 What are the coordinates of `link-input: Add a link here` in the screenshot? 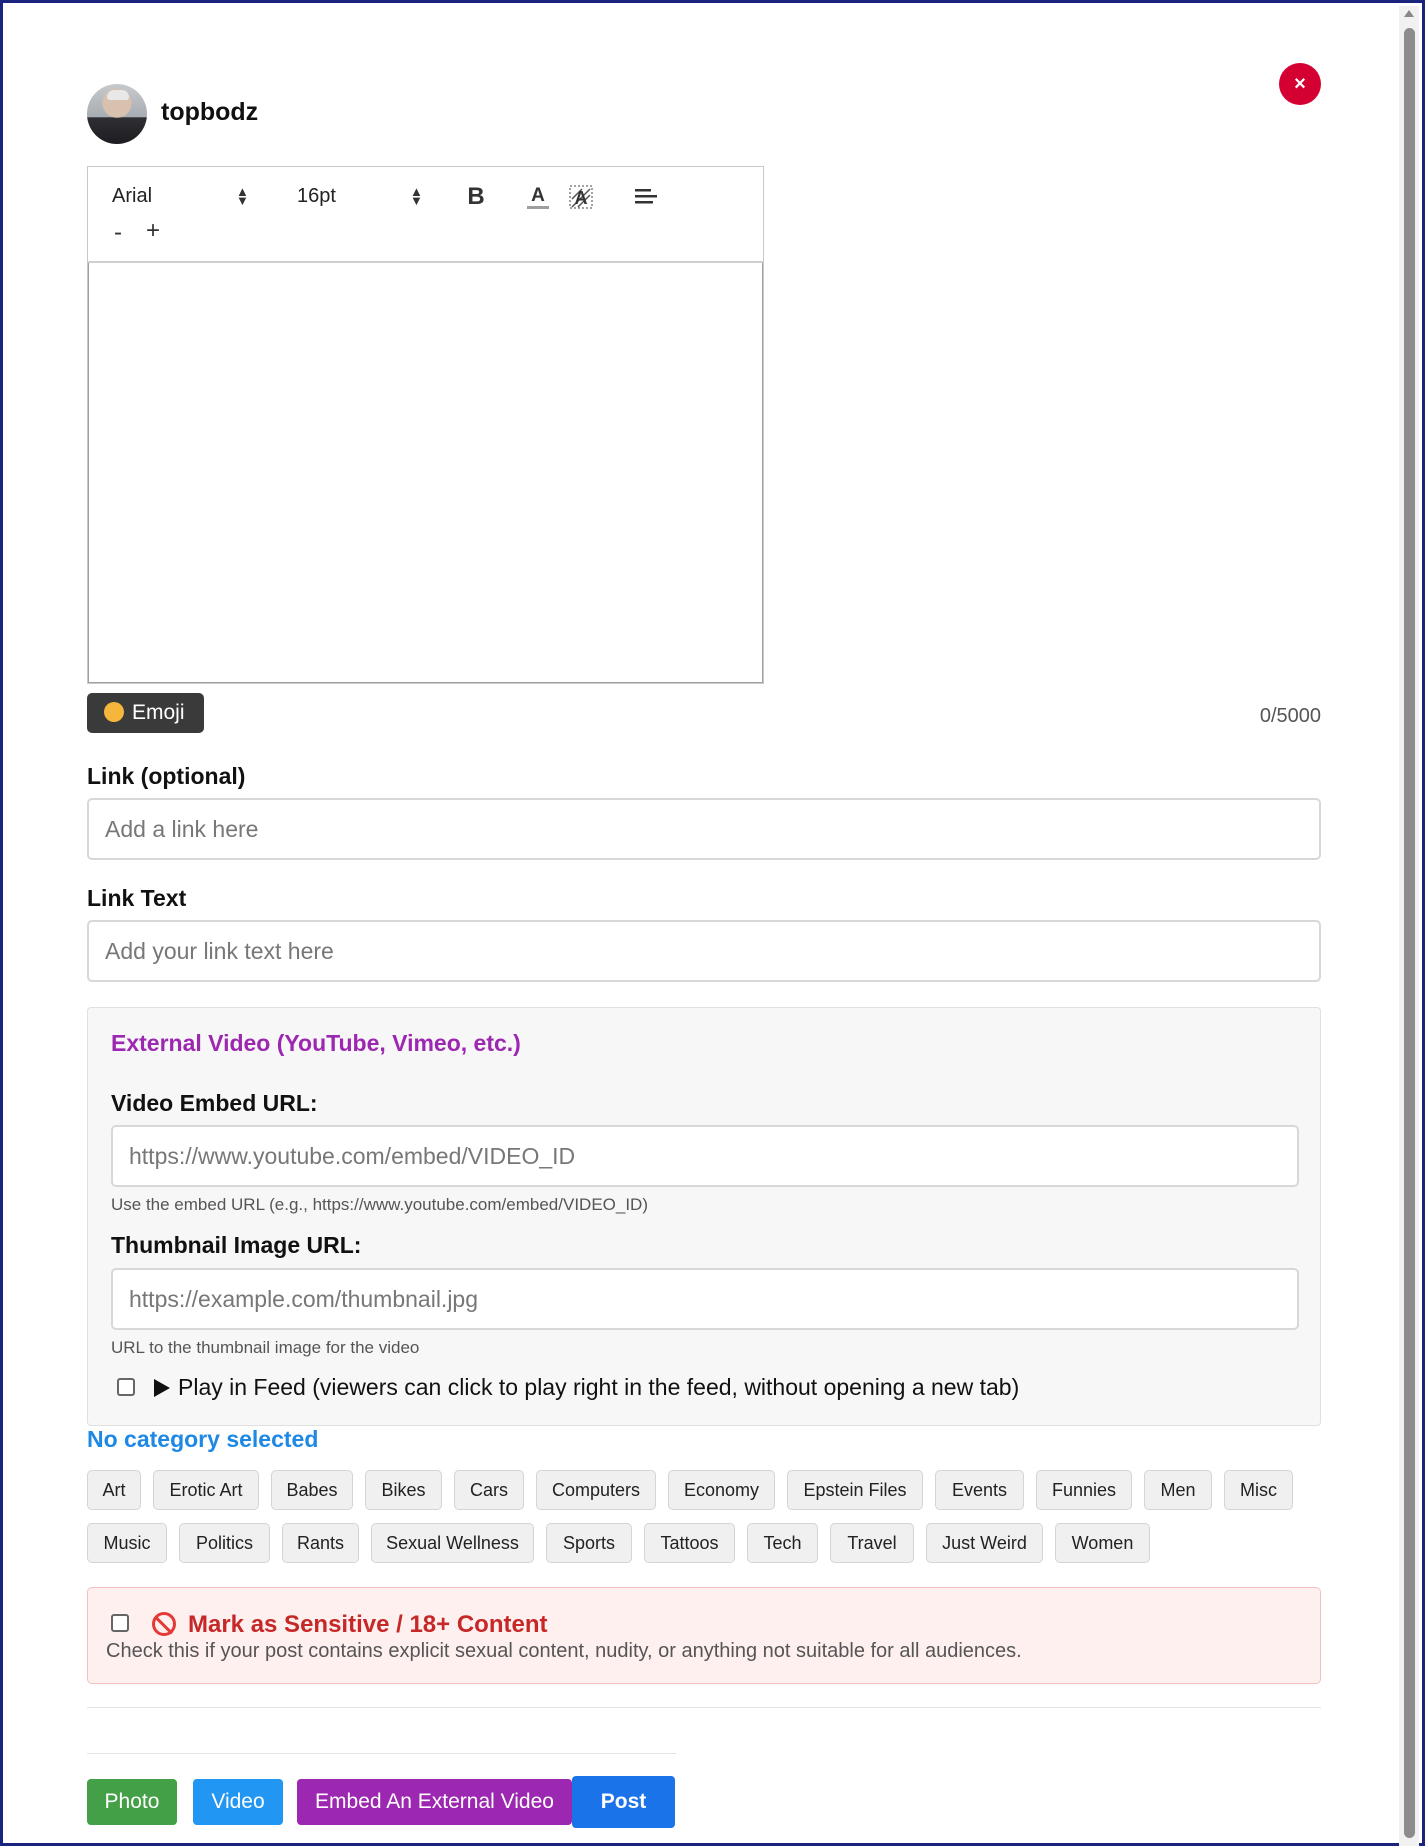 It's located at (704, 829).